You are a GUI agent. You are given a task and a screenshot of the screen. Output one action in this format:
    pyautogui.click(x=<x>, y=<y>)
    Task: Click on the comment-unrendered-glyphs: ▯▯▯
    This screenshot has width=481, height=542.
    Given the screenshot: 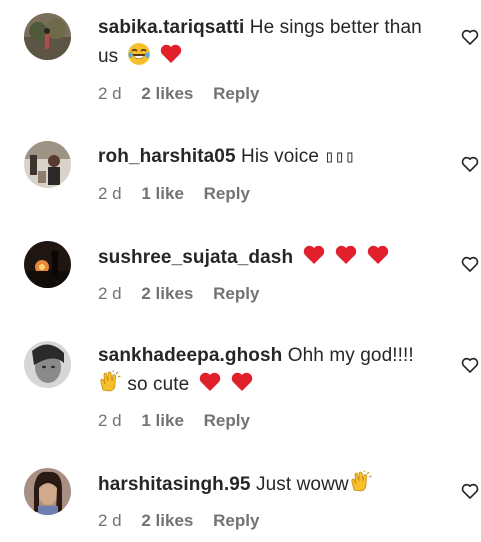 What is the action you would take?
    pyautogui.click(x=340, y=157)
    